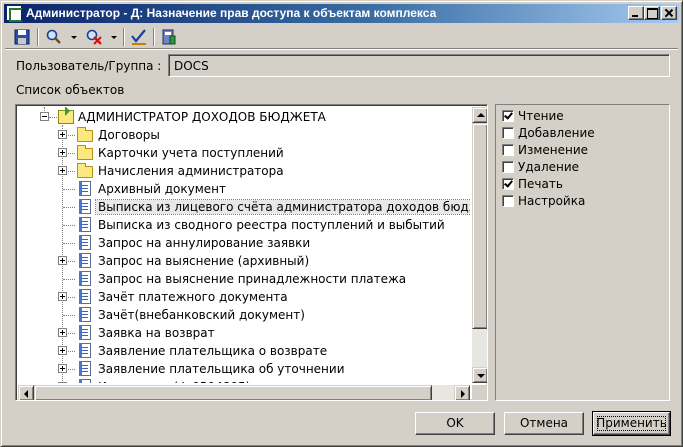 The image size is (683, 447). I want to click on vertical-scroll-thumb, so click(479, 226).